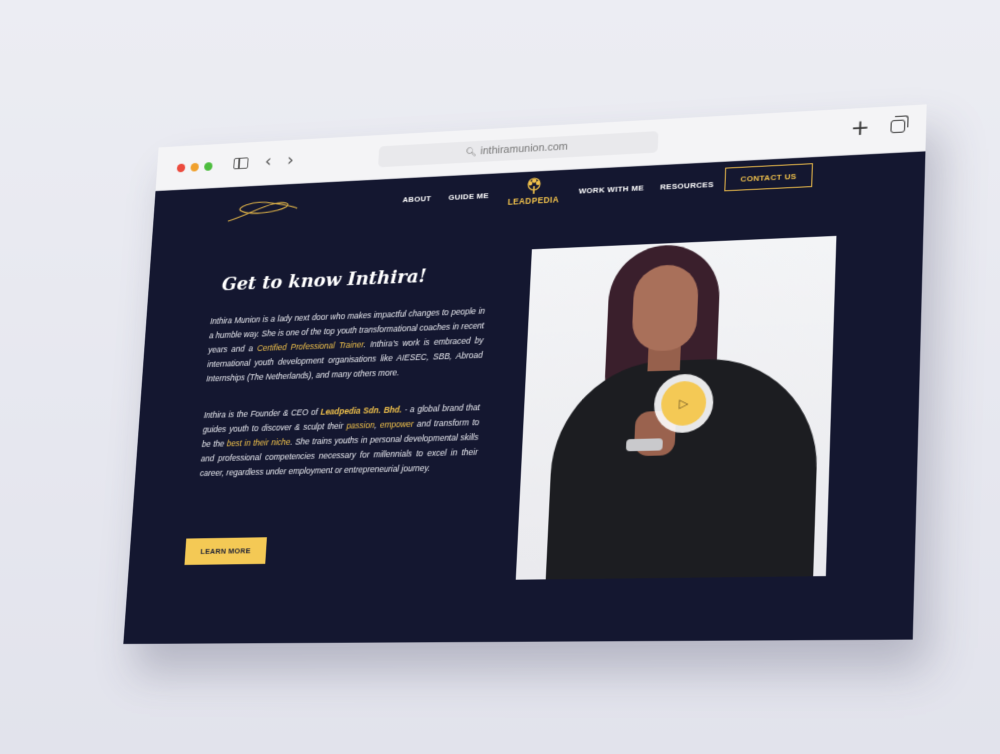 This screenshot has height=754, width=1000. What do you see at coordinates (644, 445) in the screenshot?
I see `watch` at bounding box center [644, 445].